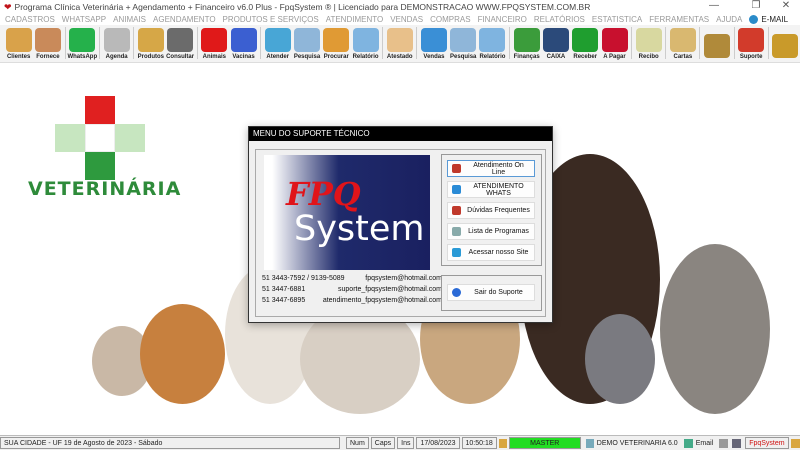 The height and width of the screenshot is (450, 800). What do you see at coordinates (724, 443) in the screenshot?
I see `printer-icon` at bounding box center [724, 443].